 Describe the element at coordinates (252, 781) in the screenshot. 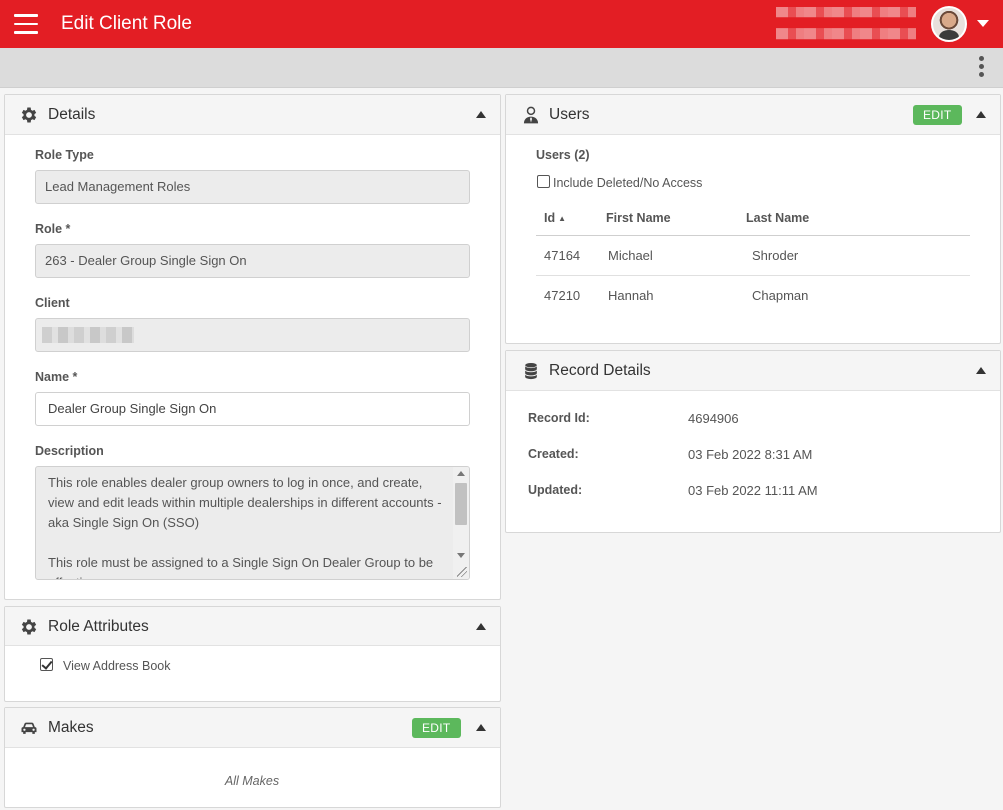

I see `all-makes-text: All Makes` at that location.